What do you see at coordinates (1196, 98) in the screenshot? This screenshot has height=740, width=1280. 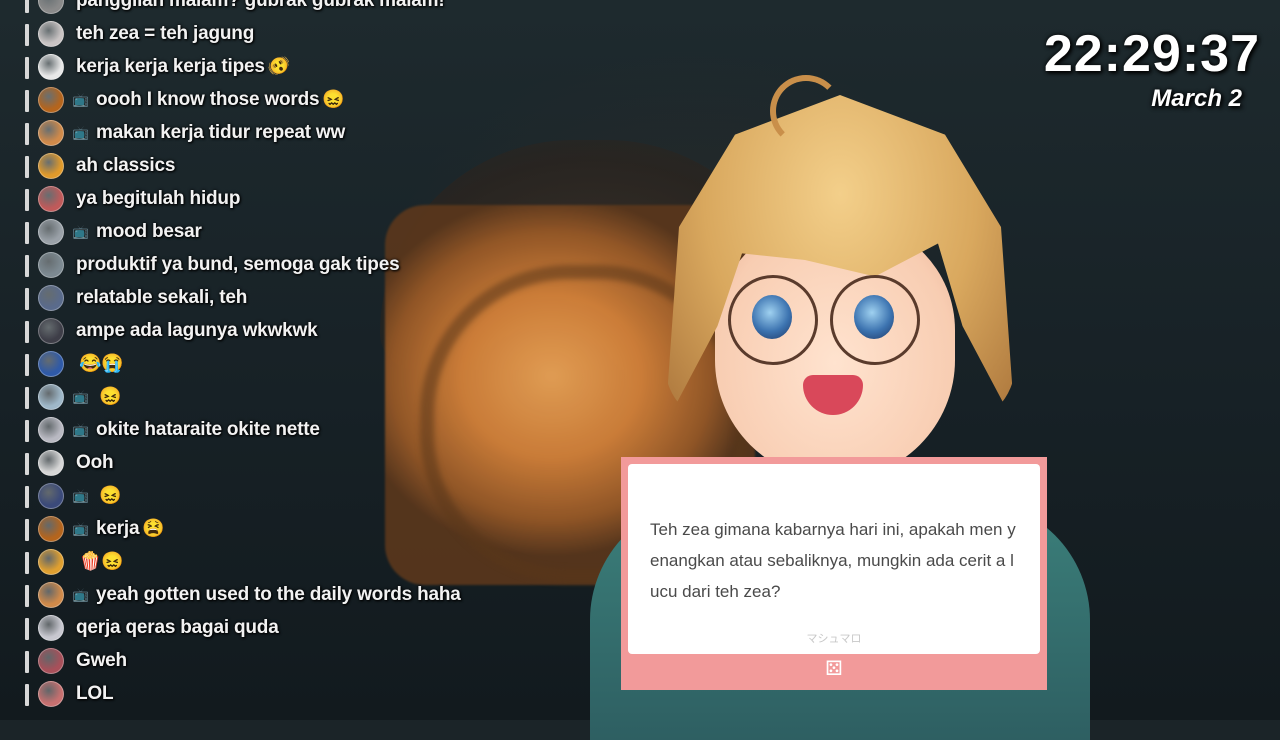 I see `clock-date: March 2` at bounding box center [1196, 98].